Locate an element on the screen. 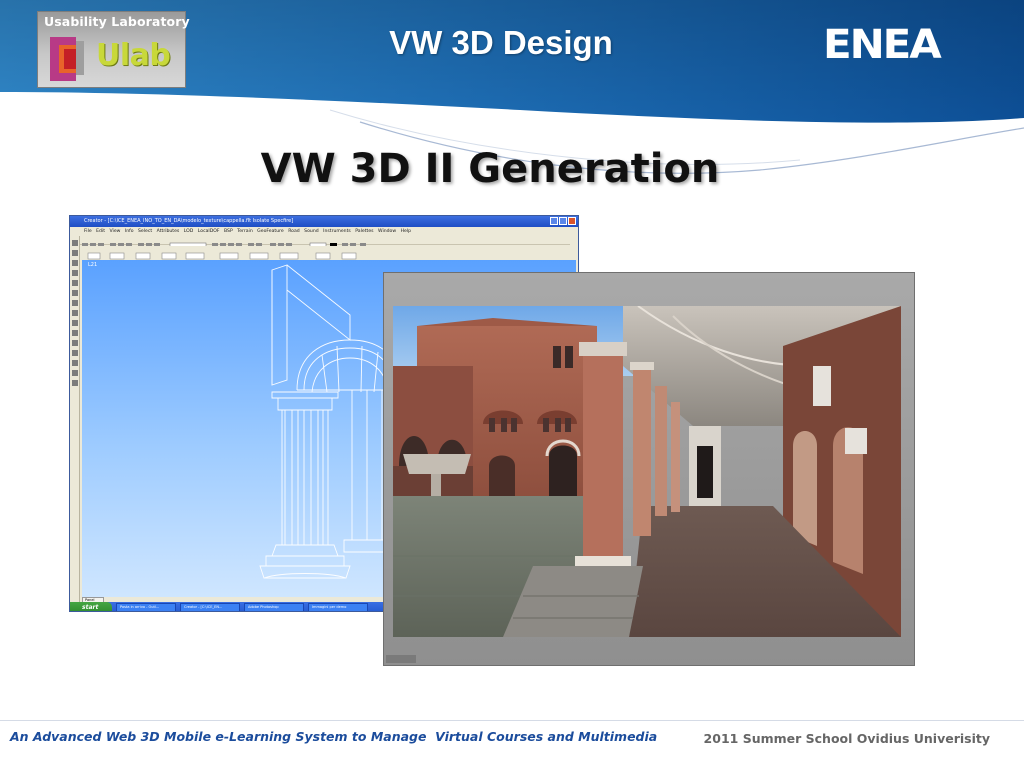  window-controls is located at coordinates (563, 221).